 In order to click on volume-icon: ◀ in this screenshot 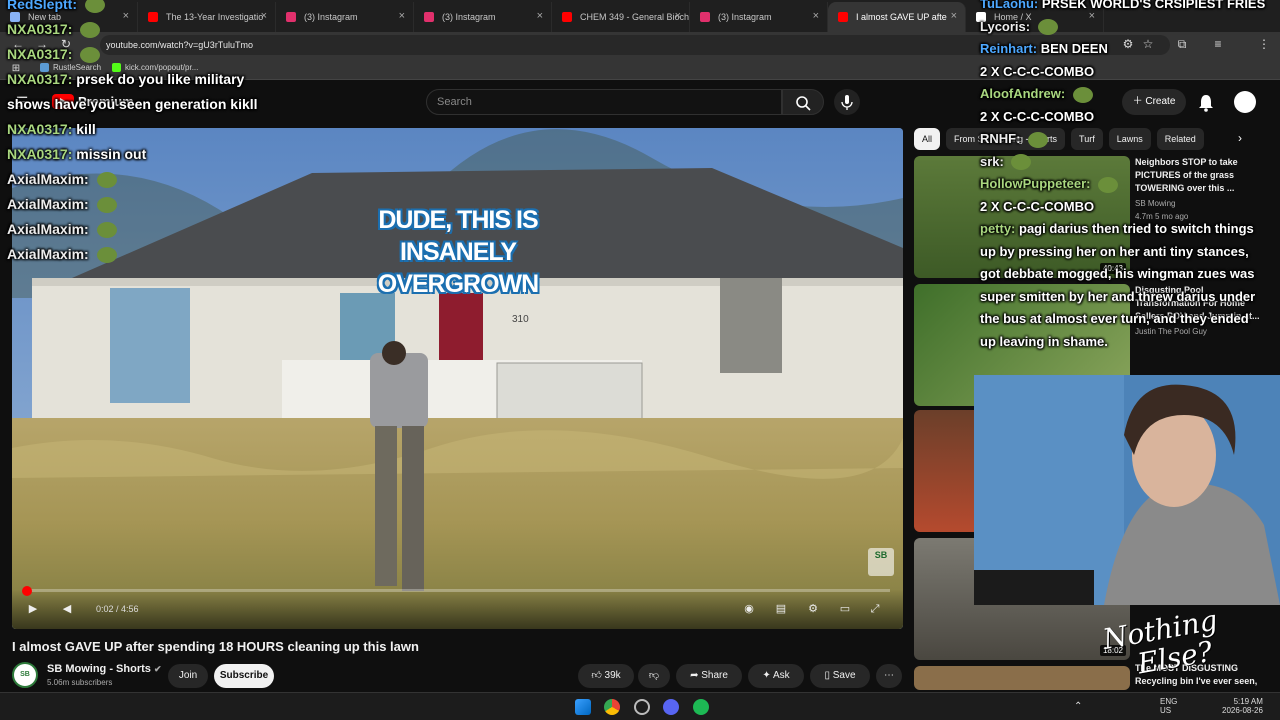, I will do `click(67, 609)`.